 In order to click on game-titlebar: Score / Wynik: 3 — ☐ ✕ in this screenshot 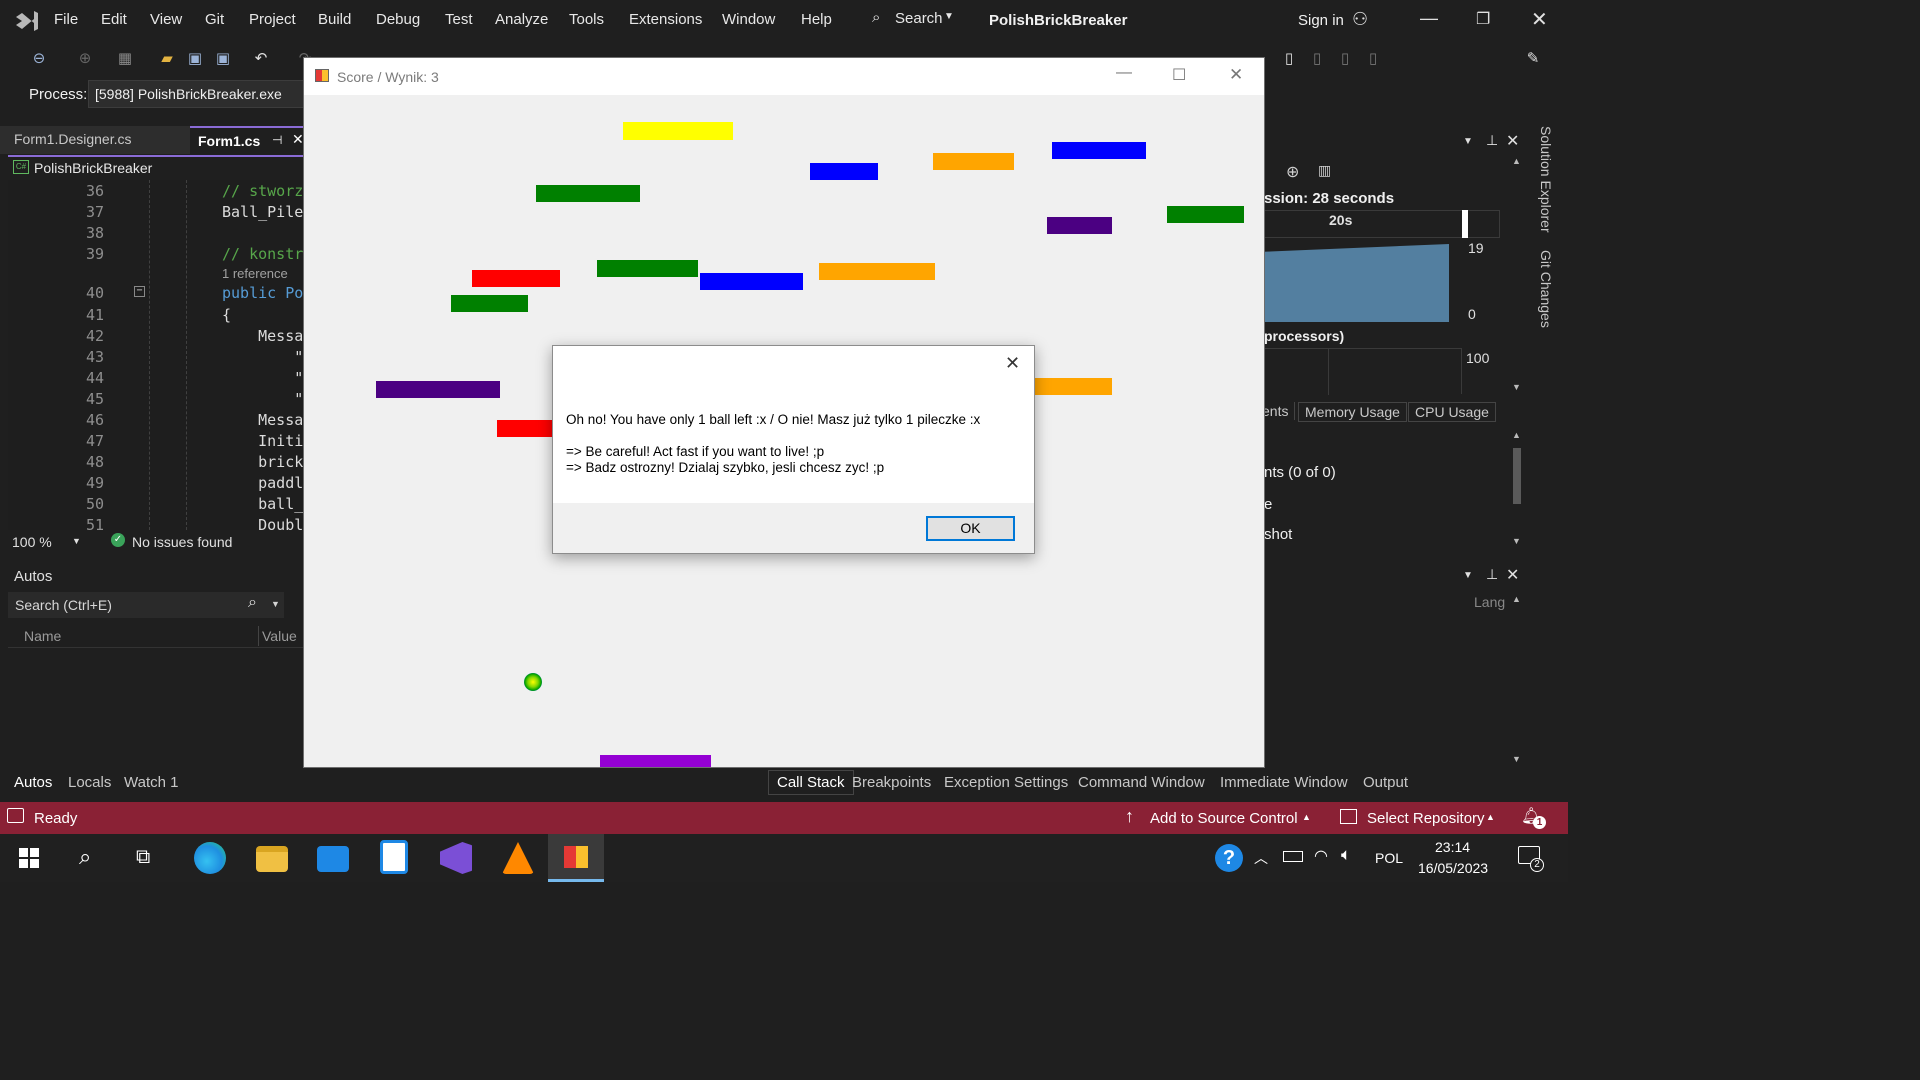, I will do `click(784, 76)`.